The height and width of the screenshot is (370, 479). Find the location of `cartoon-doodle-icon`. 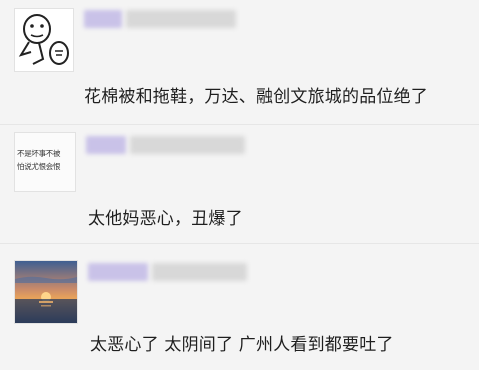

cartoon-doodle-icon is located at coordinates (44, 40).